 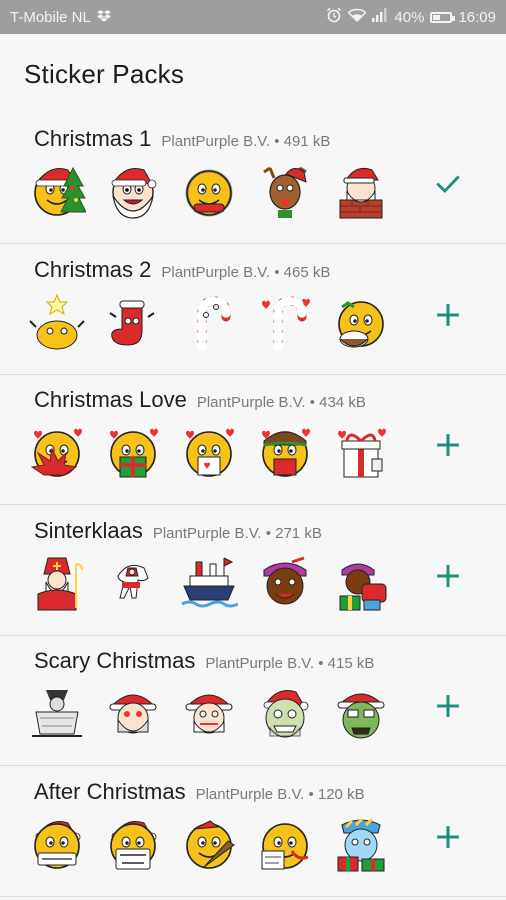 What do you see at coordinates (361, 844) in the screenshot?
I see `frozen-smiley-gifts-sticker-icon` at bounding box center [361, 844].